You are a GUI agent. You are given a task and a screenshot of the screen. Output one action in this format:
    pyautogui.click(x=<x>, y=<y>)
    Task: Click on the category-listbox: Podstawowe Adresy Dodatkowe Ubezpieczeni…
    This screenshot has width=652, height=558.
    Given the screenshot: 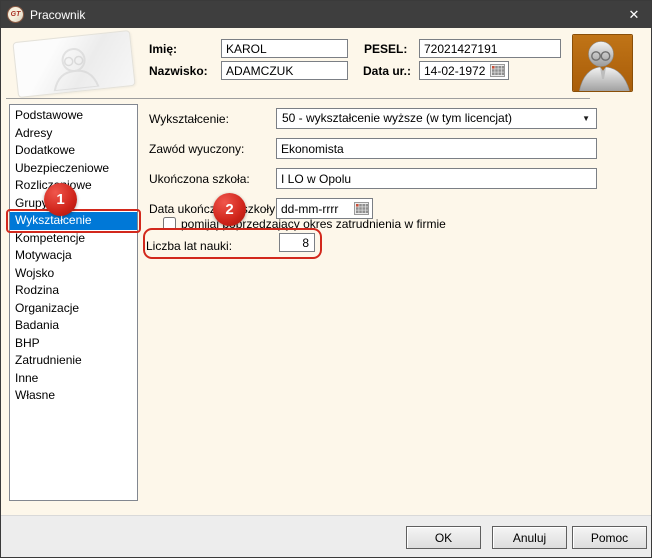 What is the action you would take?
    pyautogui.click(x=73, y=302)
    